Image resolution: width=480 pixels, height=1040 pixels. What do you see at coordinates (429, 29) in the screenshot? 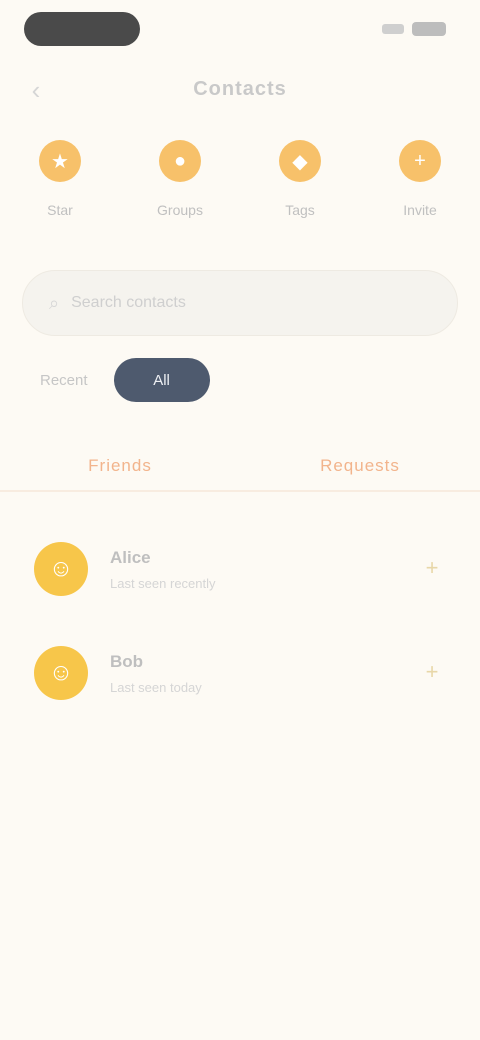
I see `battery-icon` at bounding box center [429, 29].